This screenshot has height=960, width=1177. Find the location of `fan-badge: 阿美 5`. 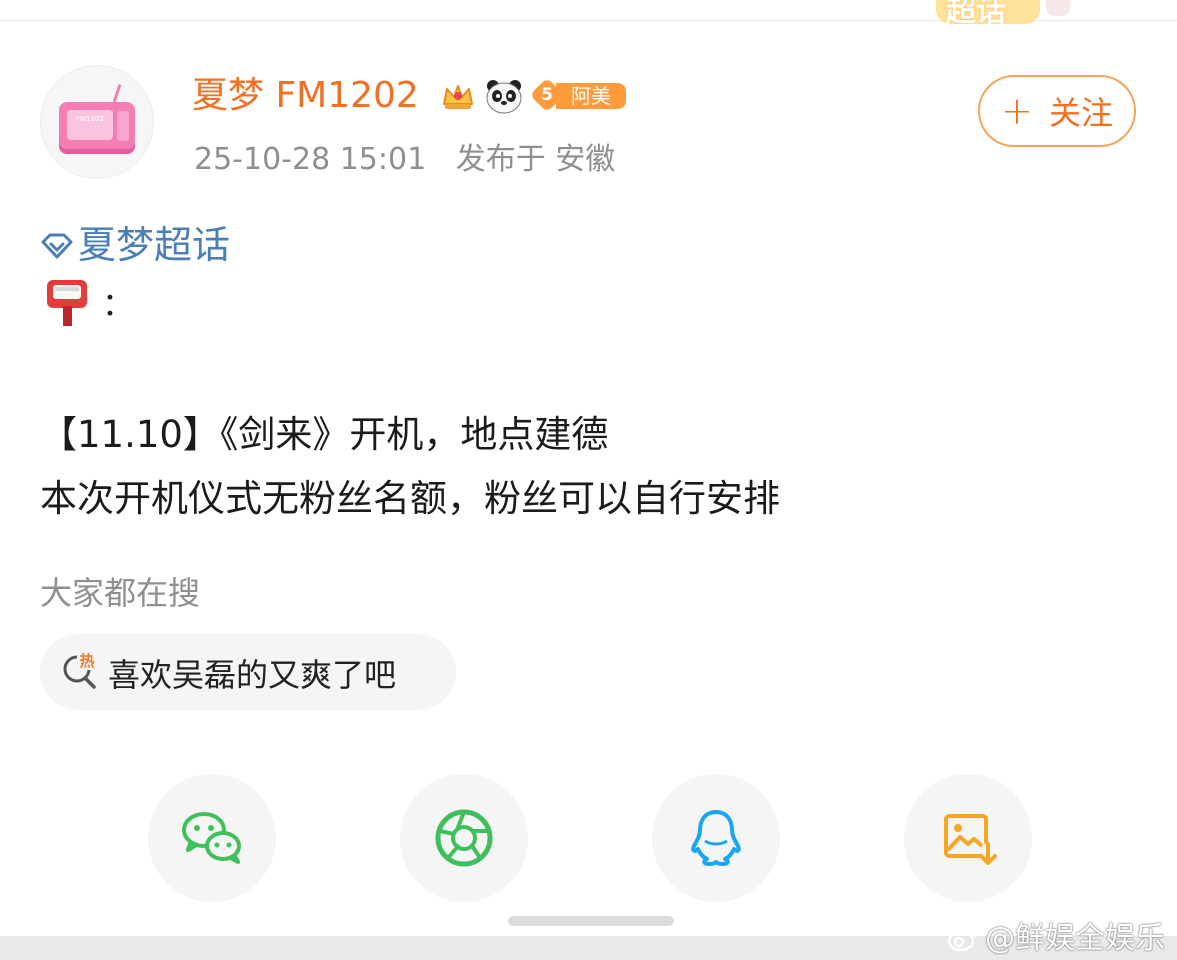

fan-badge: 阿美 5 is located at coordinates (578, 95).